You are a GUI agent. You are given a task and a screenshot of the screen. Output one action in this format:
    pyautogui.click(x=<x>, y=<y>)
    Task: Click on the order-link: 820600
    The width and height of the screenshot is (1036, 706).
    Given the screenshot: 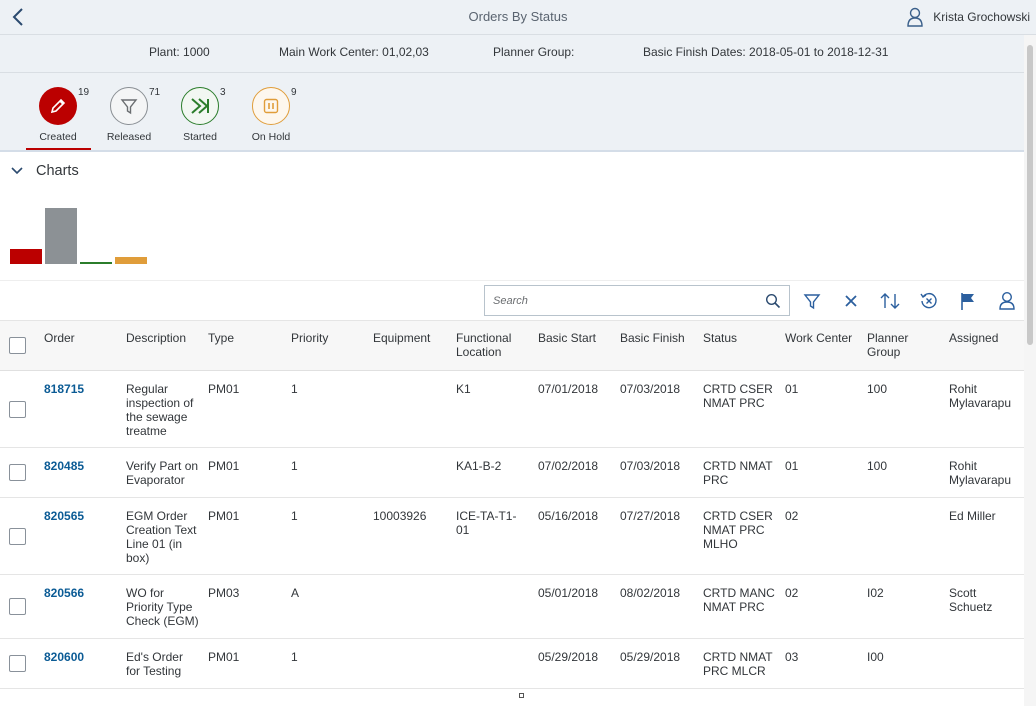 What is the action you would take?
    pyautogui.click(x=64, y=657)
    